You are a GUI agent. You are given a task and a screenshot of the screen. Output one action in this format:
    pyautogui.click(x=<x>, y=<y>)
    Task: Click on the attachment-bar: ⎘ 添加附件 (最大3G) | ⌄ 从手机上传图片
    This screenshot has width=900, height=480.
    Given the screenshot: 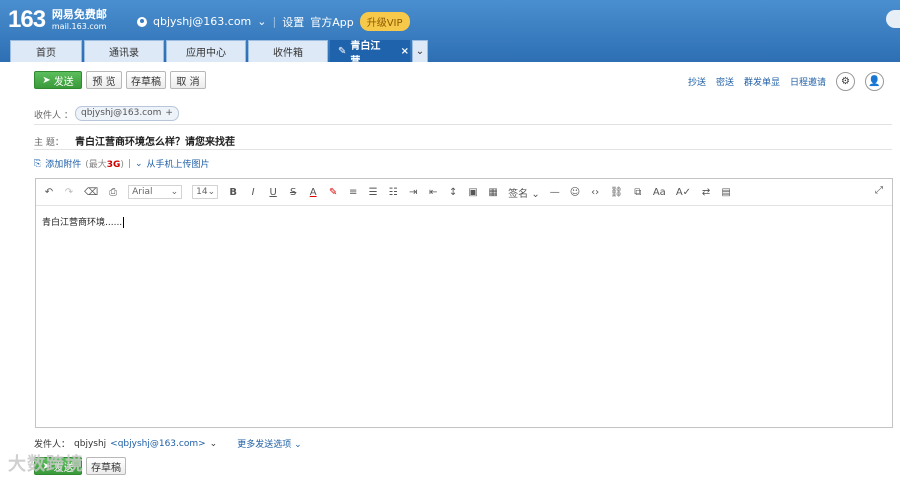 What is the action you would take?
    pyautogui.click(x=122, y=164)
    